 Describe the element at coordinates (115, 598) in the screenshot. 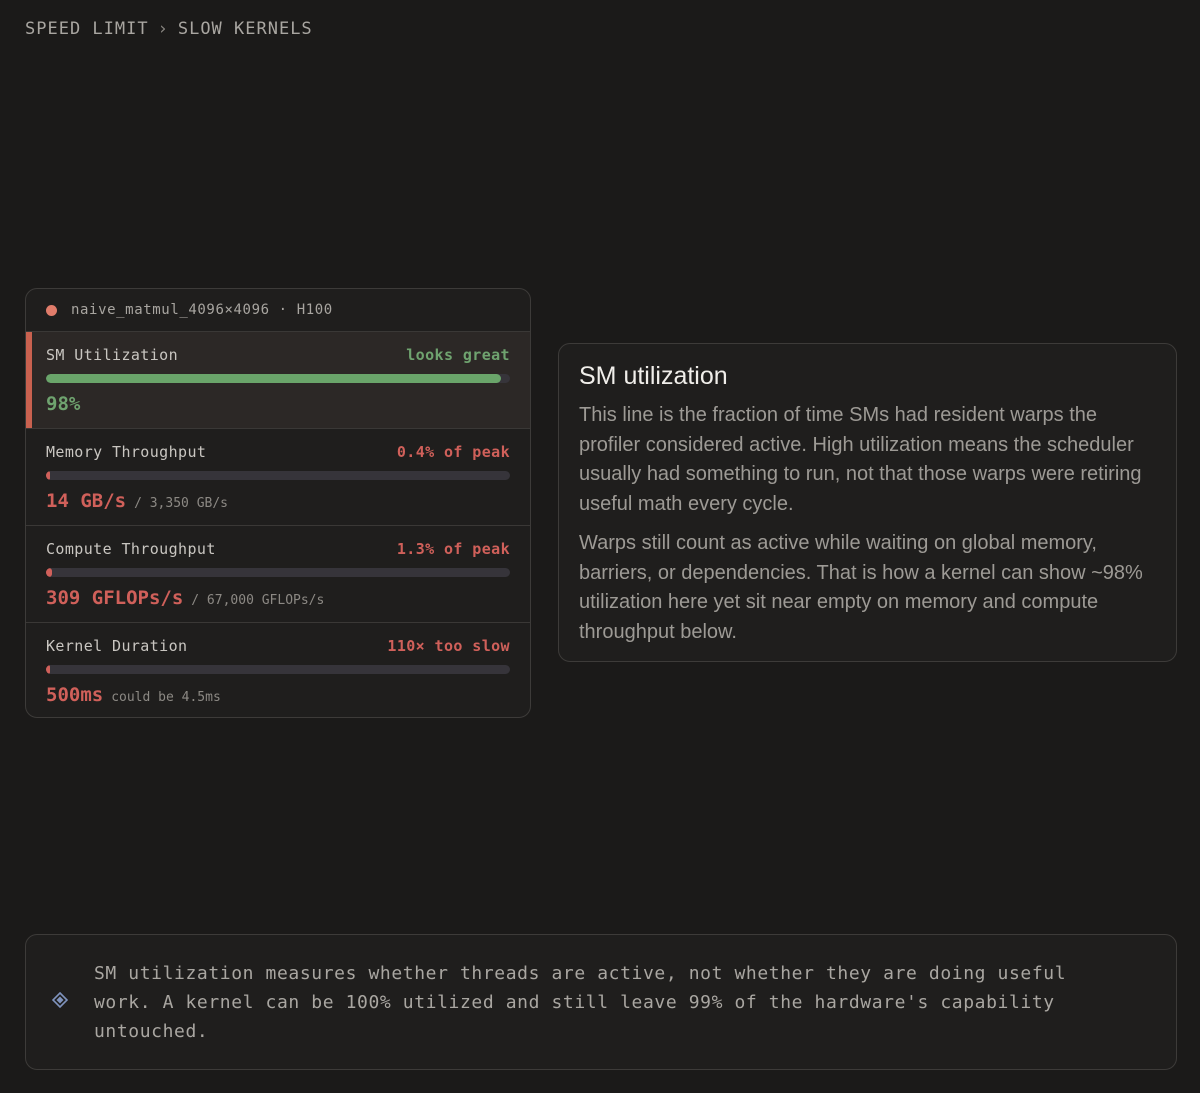

I see `metric-value: 309 GFLOPs/s` at that location.